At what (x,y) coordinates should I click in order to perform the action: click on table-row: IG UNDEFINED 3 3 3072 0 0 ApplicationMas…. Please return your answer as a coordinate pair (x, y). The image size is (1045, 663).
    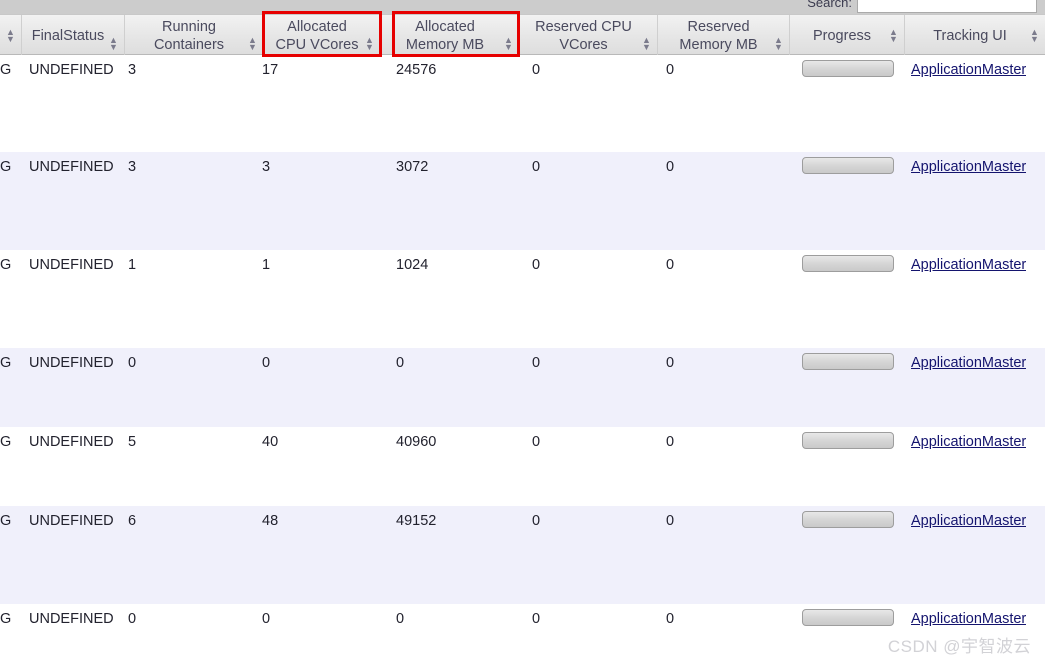
    Looking at the image, I should click on (522, 201).